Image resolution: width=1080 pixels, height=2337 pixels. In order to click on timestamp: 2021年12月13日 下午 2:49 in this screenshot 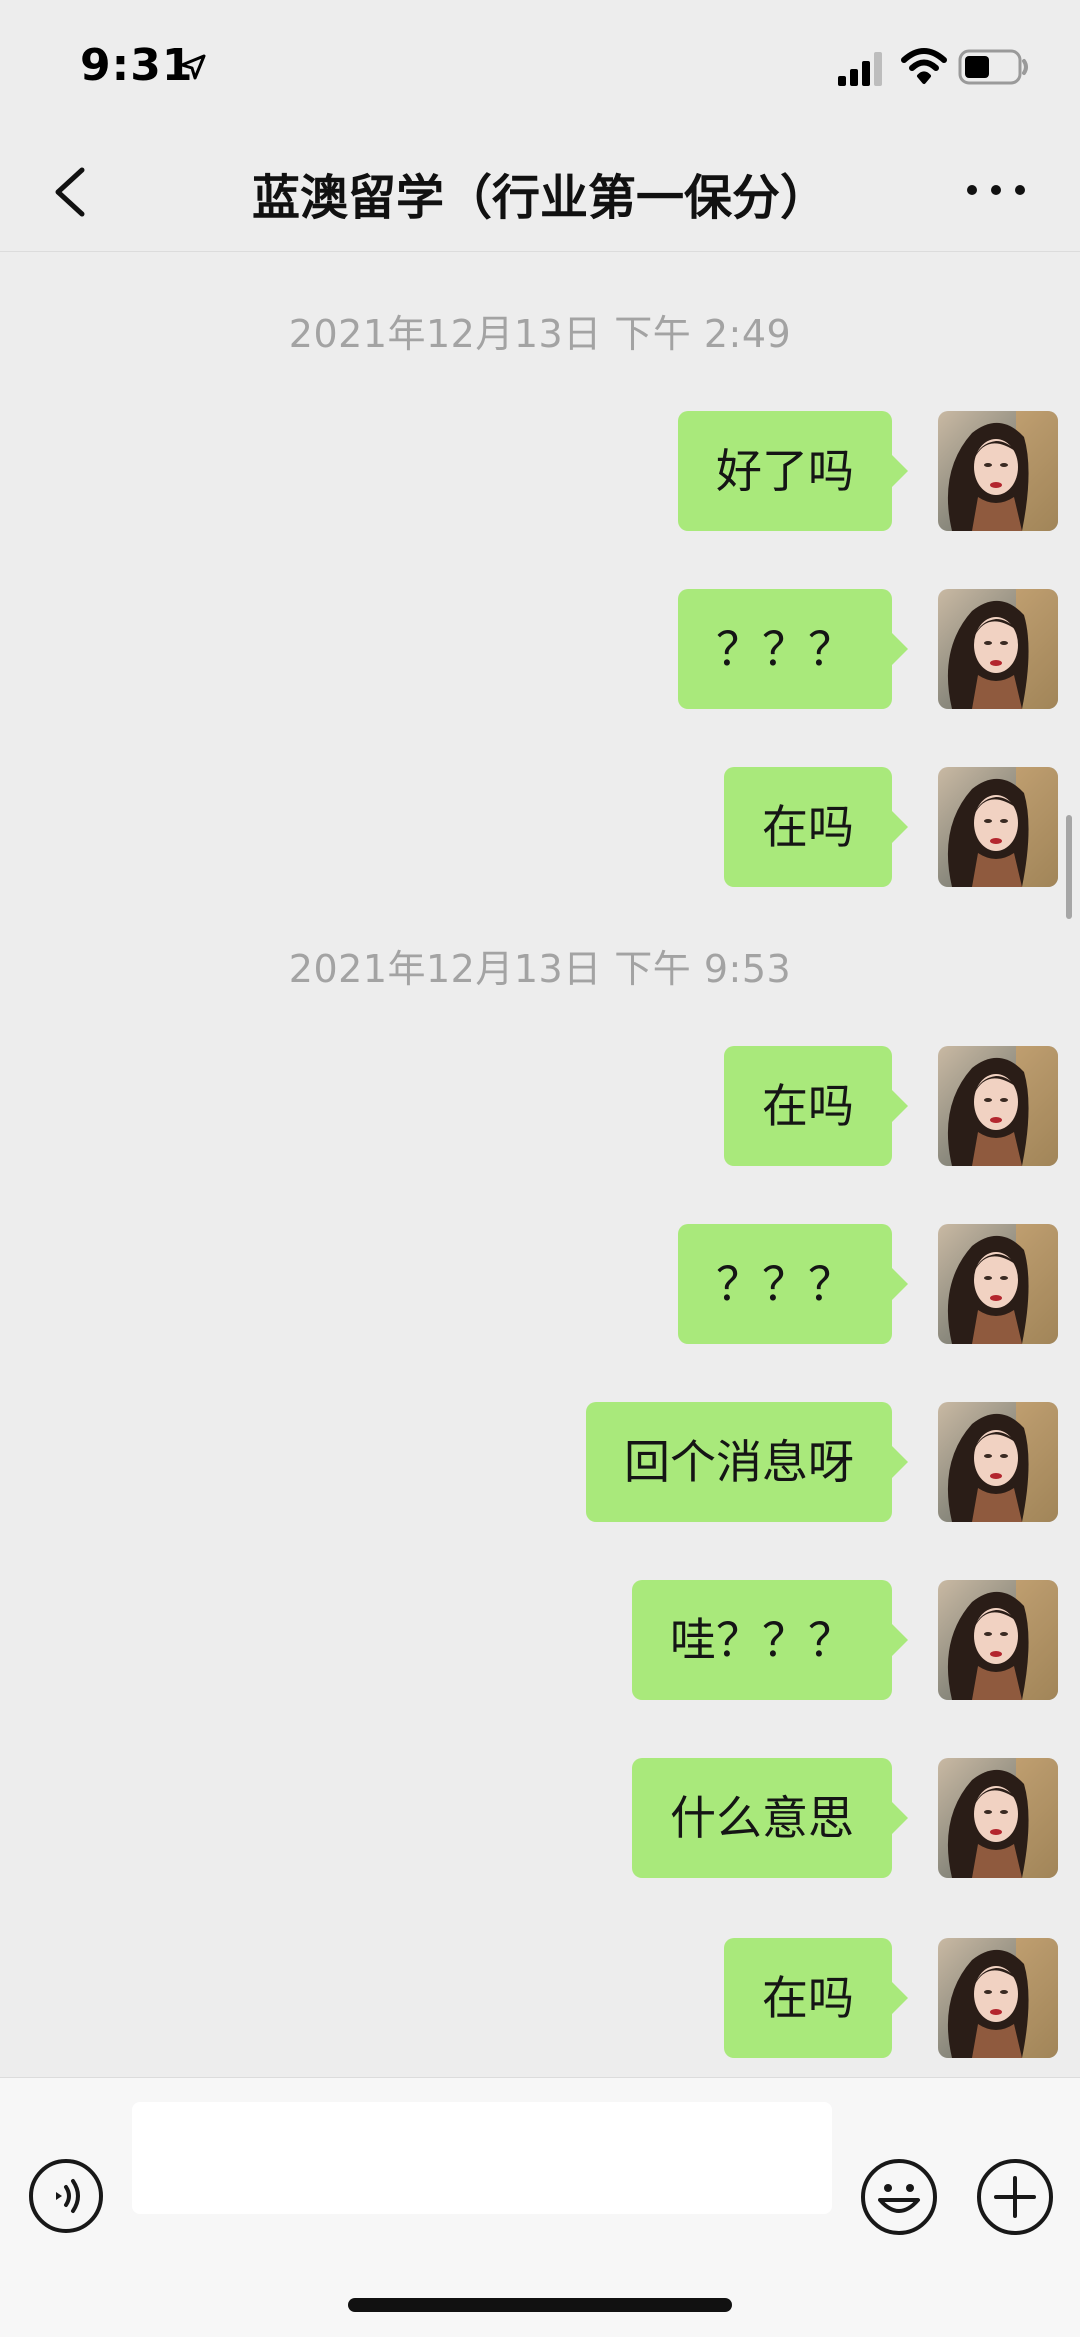, I will do `click(540, 334)`.